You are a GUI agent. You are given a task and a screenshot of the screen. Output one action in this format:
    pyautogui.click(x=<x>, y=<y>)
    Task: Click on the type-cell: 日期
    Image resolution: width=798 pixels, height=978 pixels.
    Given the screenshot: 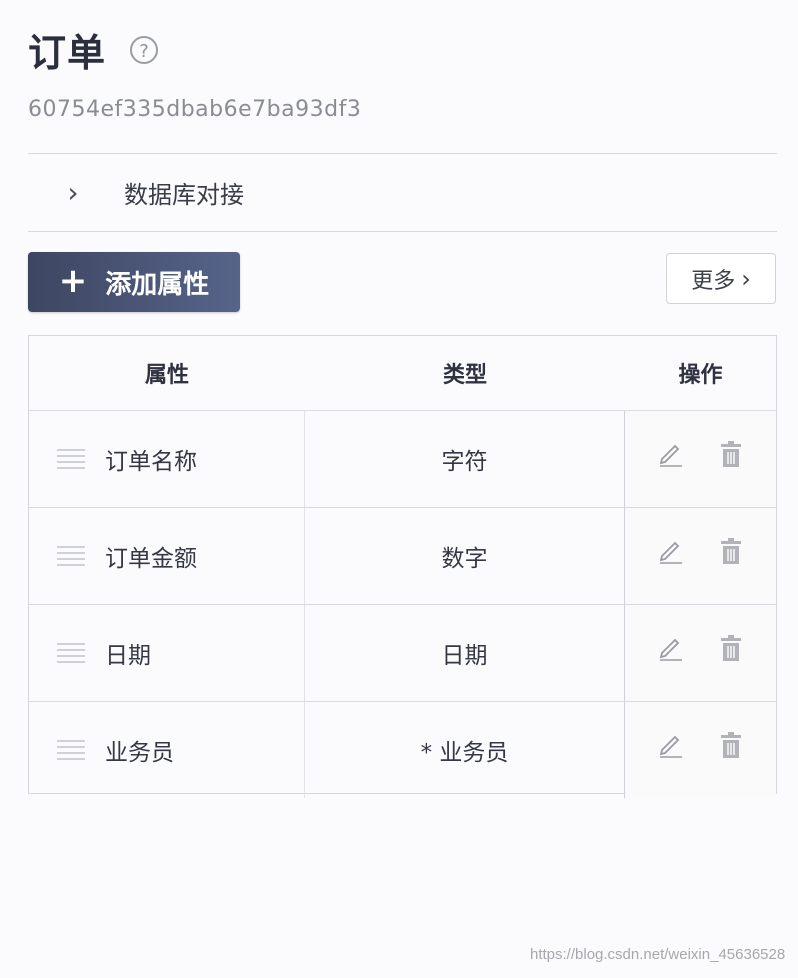 What is the action you would take?
    pyautogui.click(x=465, y=653)
    